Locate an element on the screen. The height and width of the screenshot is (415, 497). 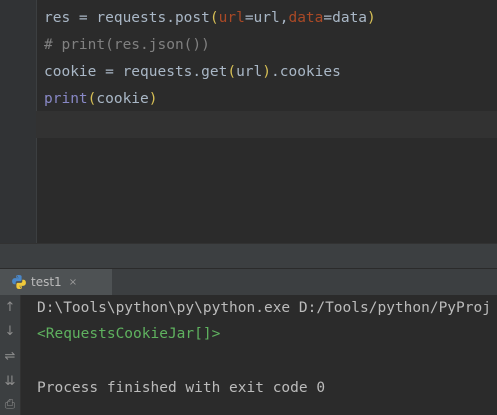
code-token: res is located at coordinates (61, 18).